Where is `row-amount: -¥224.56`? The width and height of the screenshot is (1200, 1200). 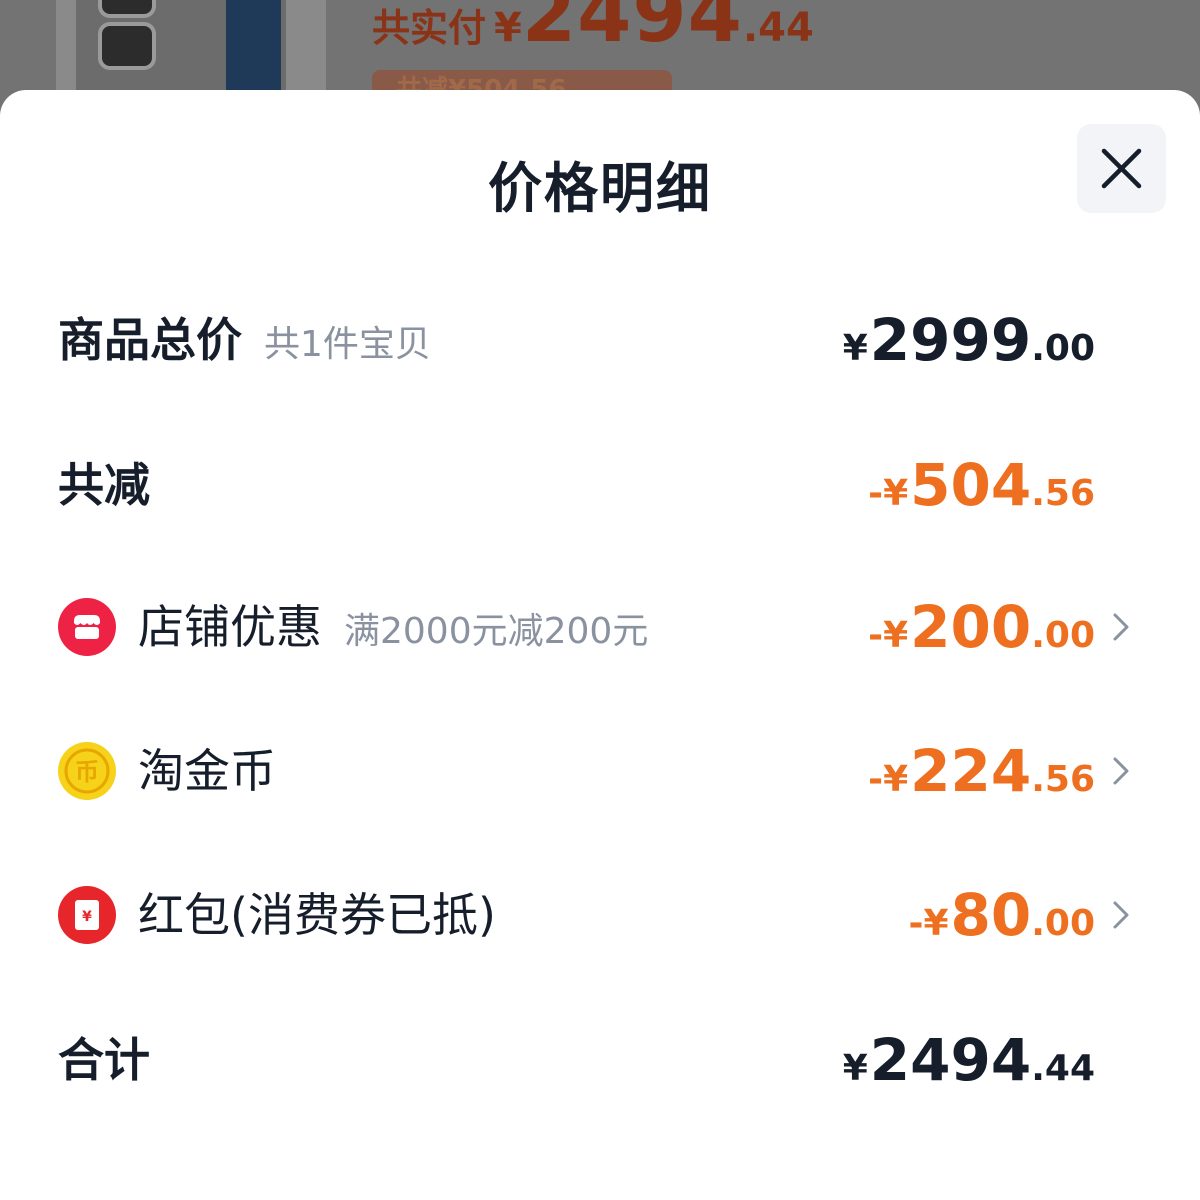
row-amount: -¥224.56 is located at coordinates (981, 771).